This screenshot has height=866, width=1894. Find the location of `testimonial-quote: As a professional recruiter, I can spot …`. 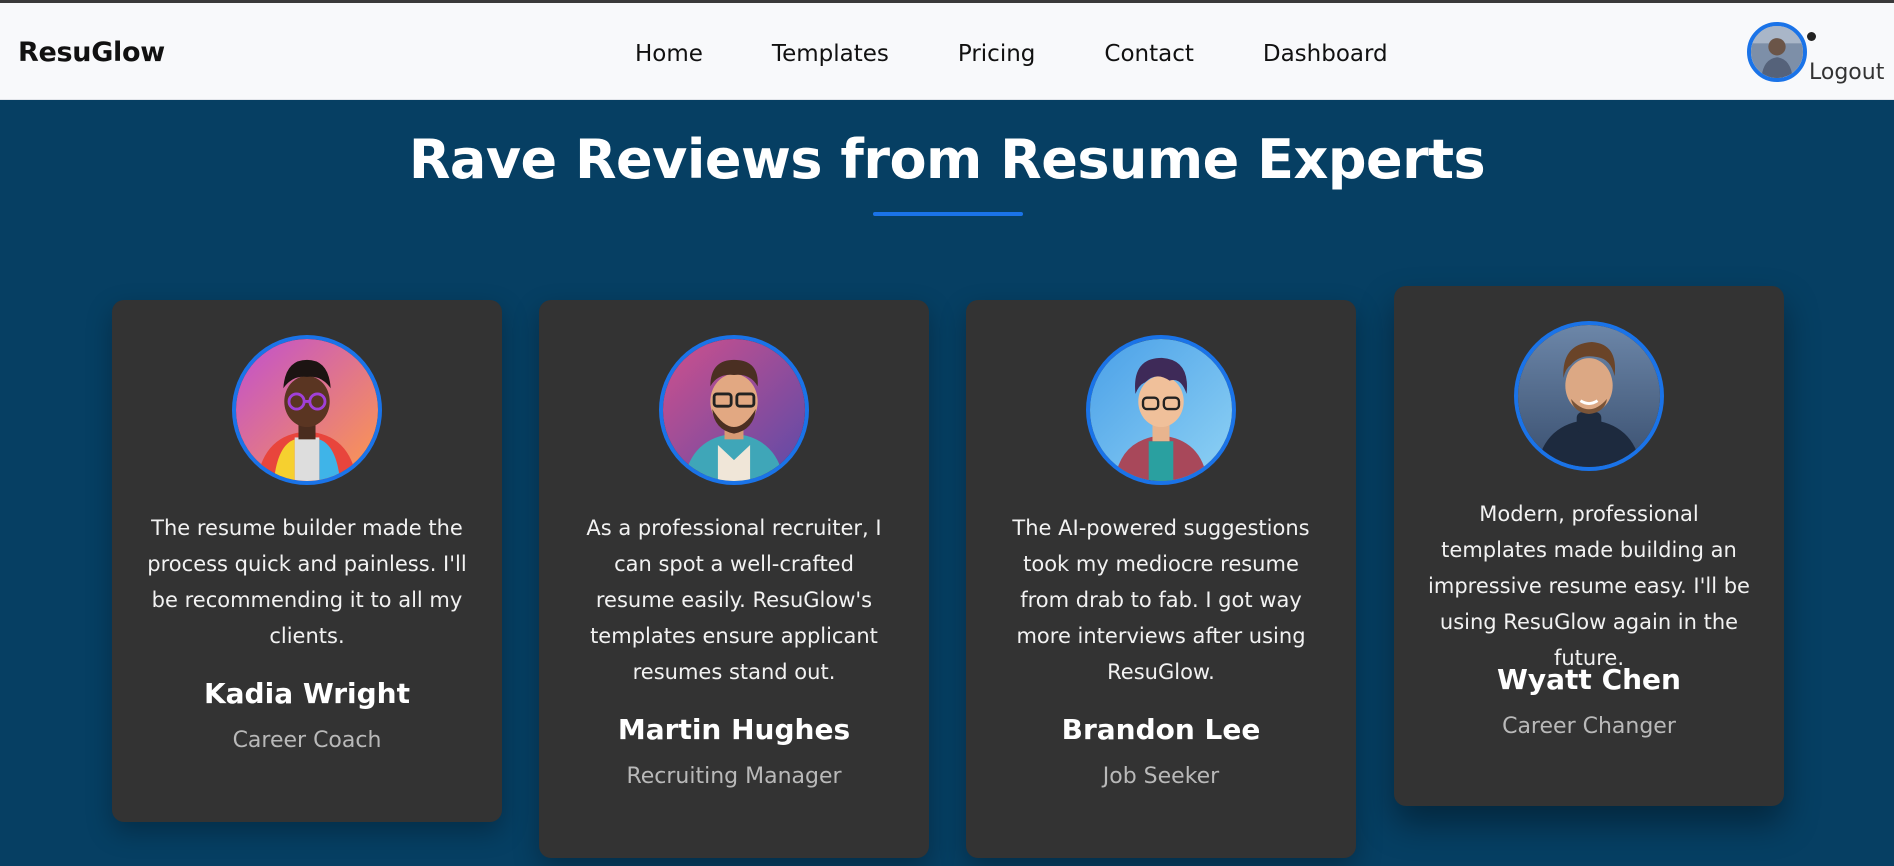

testimonial-quote: As a professional recruiter, I can spot … is located at coordinates (734, 600).